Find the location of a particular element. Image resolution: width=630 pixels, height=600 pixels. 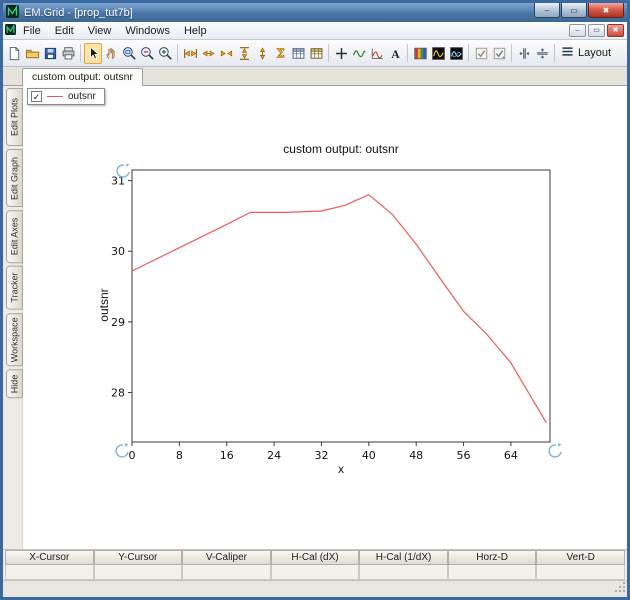

side-tab-edit-axes: Edit Axes is located at coordinates (14, 237).